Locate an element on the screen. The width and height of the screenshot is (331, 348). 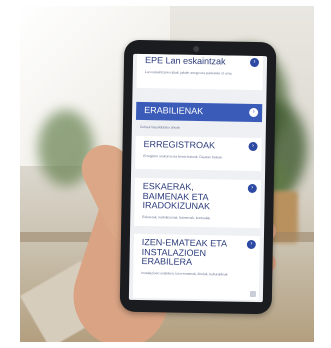
active-card-note: Zuhaur bayaldutako aheak is located at coordinates (160, 127).